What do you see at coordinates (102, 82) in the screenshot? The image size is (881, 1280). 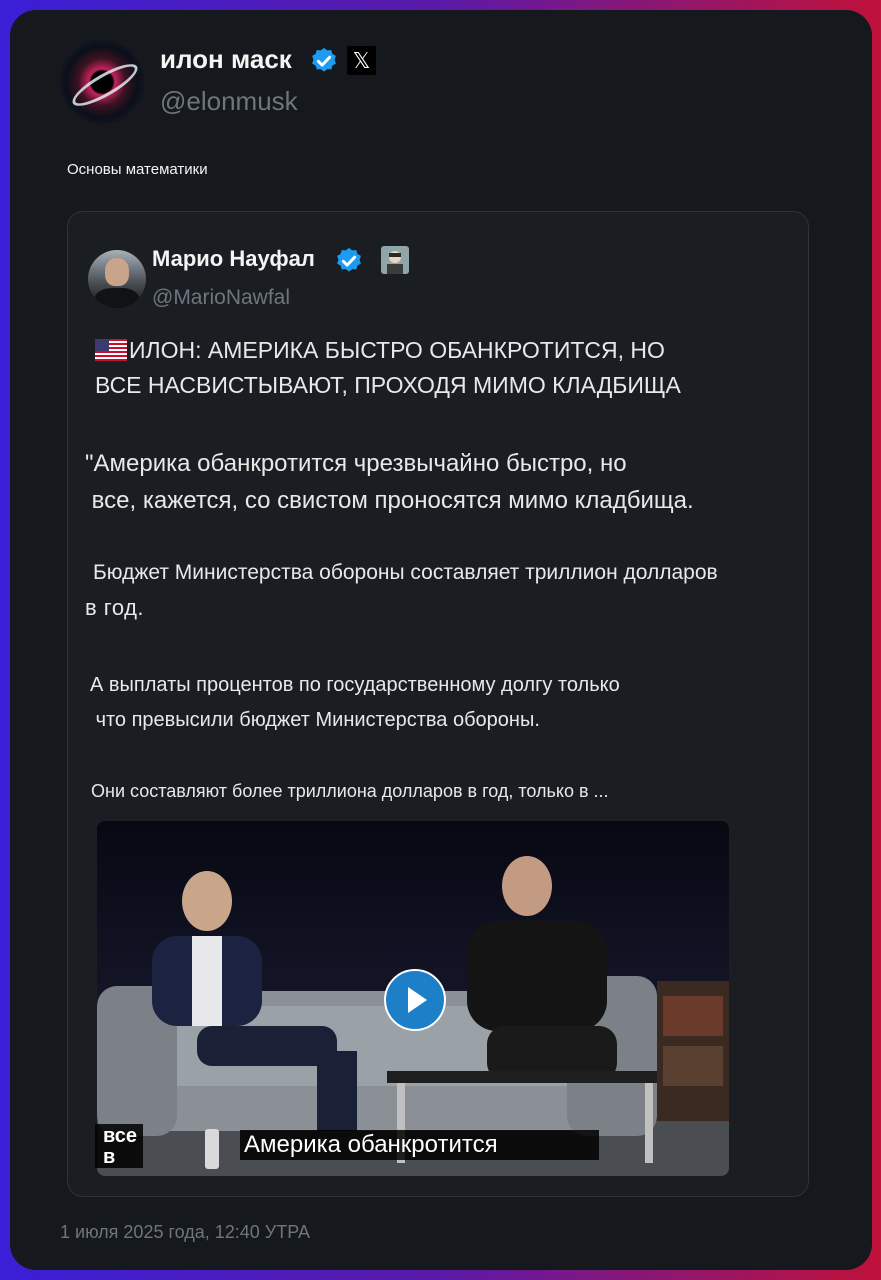 I see `author-avatar` at bounding box center [102, 82].